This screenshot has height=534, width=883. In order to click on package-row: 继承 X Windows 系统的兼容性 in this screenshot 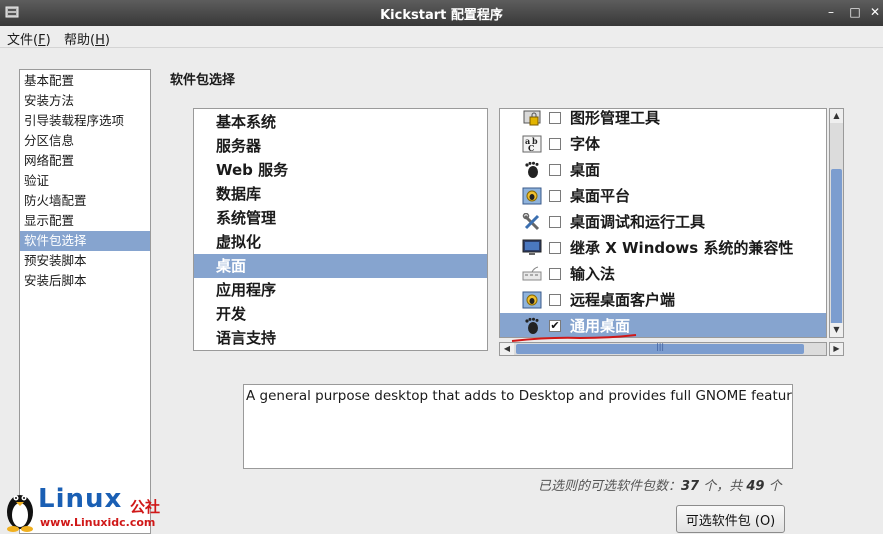, I will do `click(663, 248)`.